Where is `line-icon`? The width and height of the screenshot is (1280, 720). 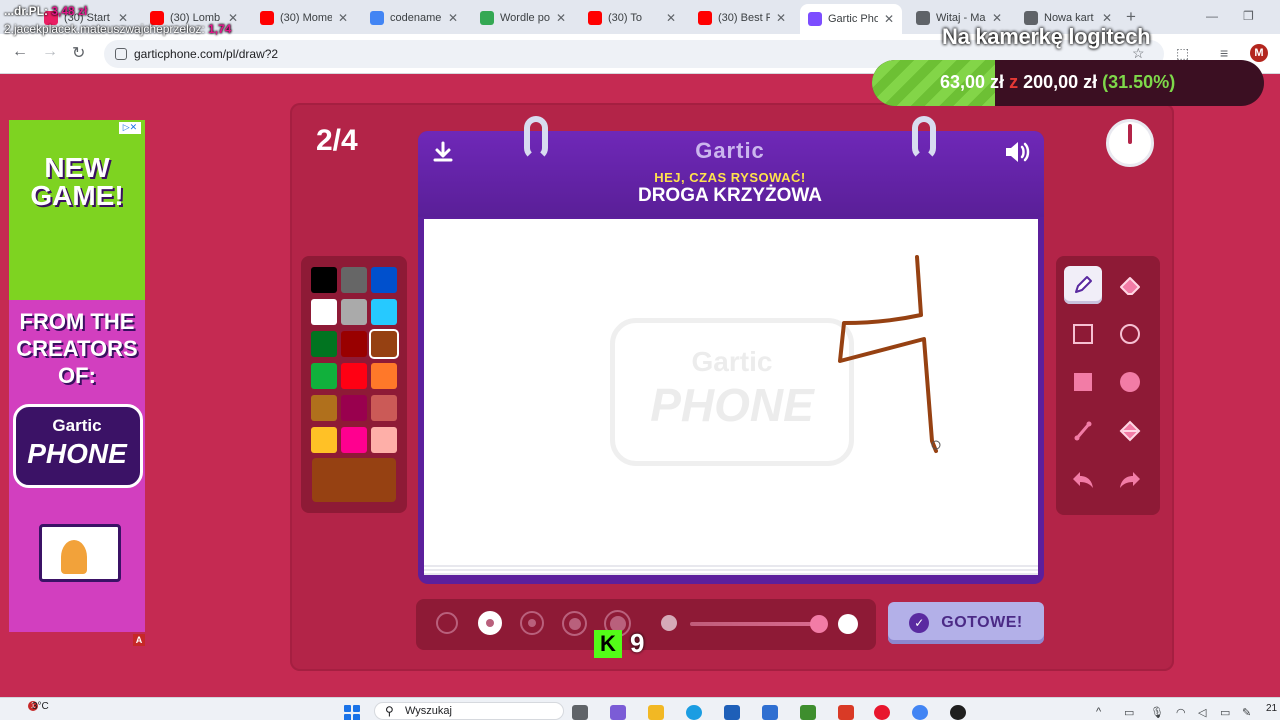 line-icon is located at coordinates (1083, 431).